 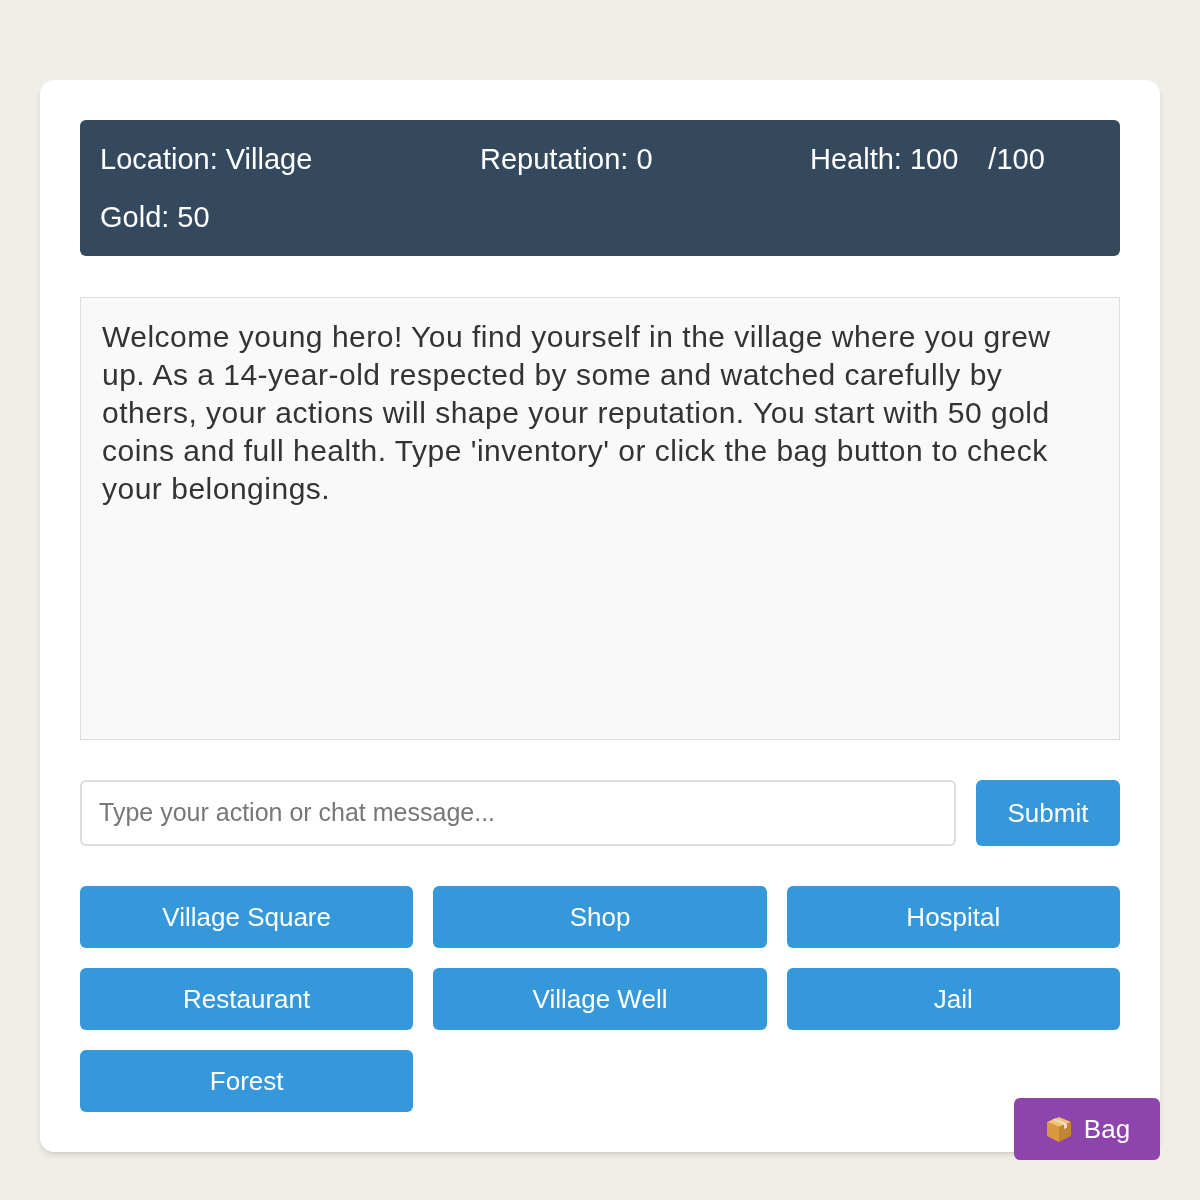 What do you see at coordinates (600, 999) in the screenshot?
I see `location-button: Village Well` at bounding box center [600, 999].